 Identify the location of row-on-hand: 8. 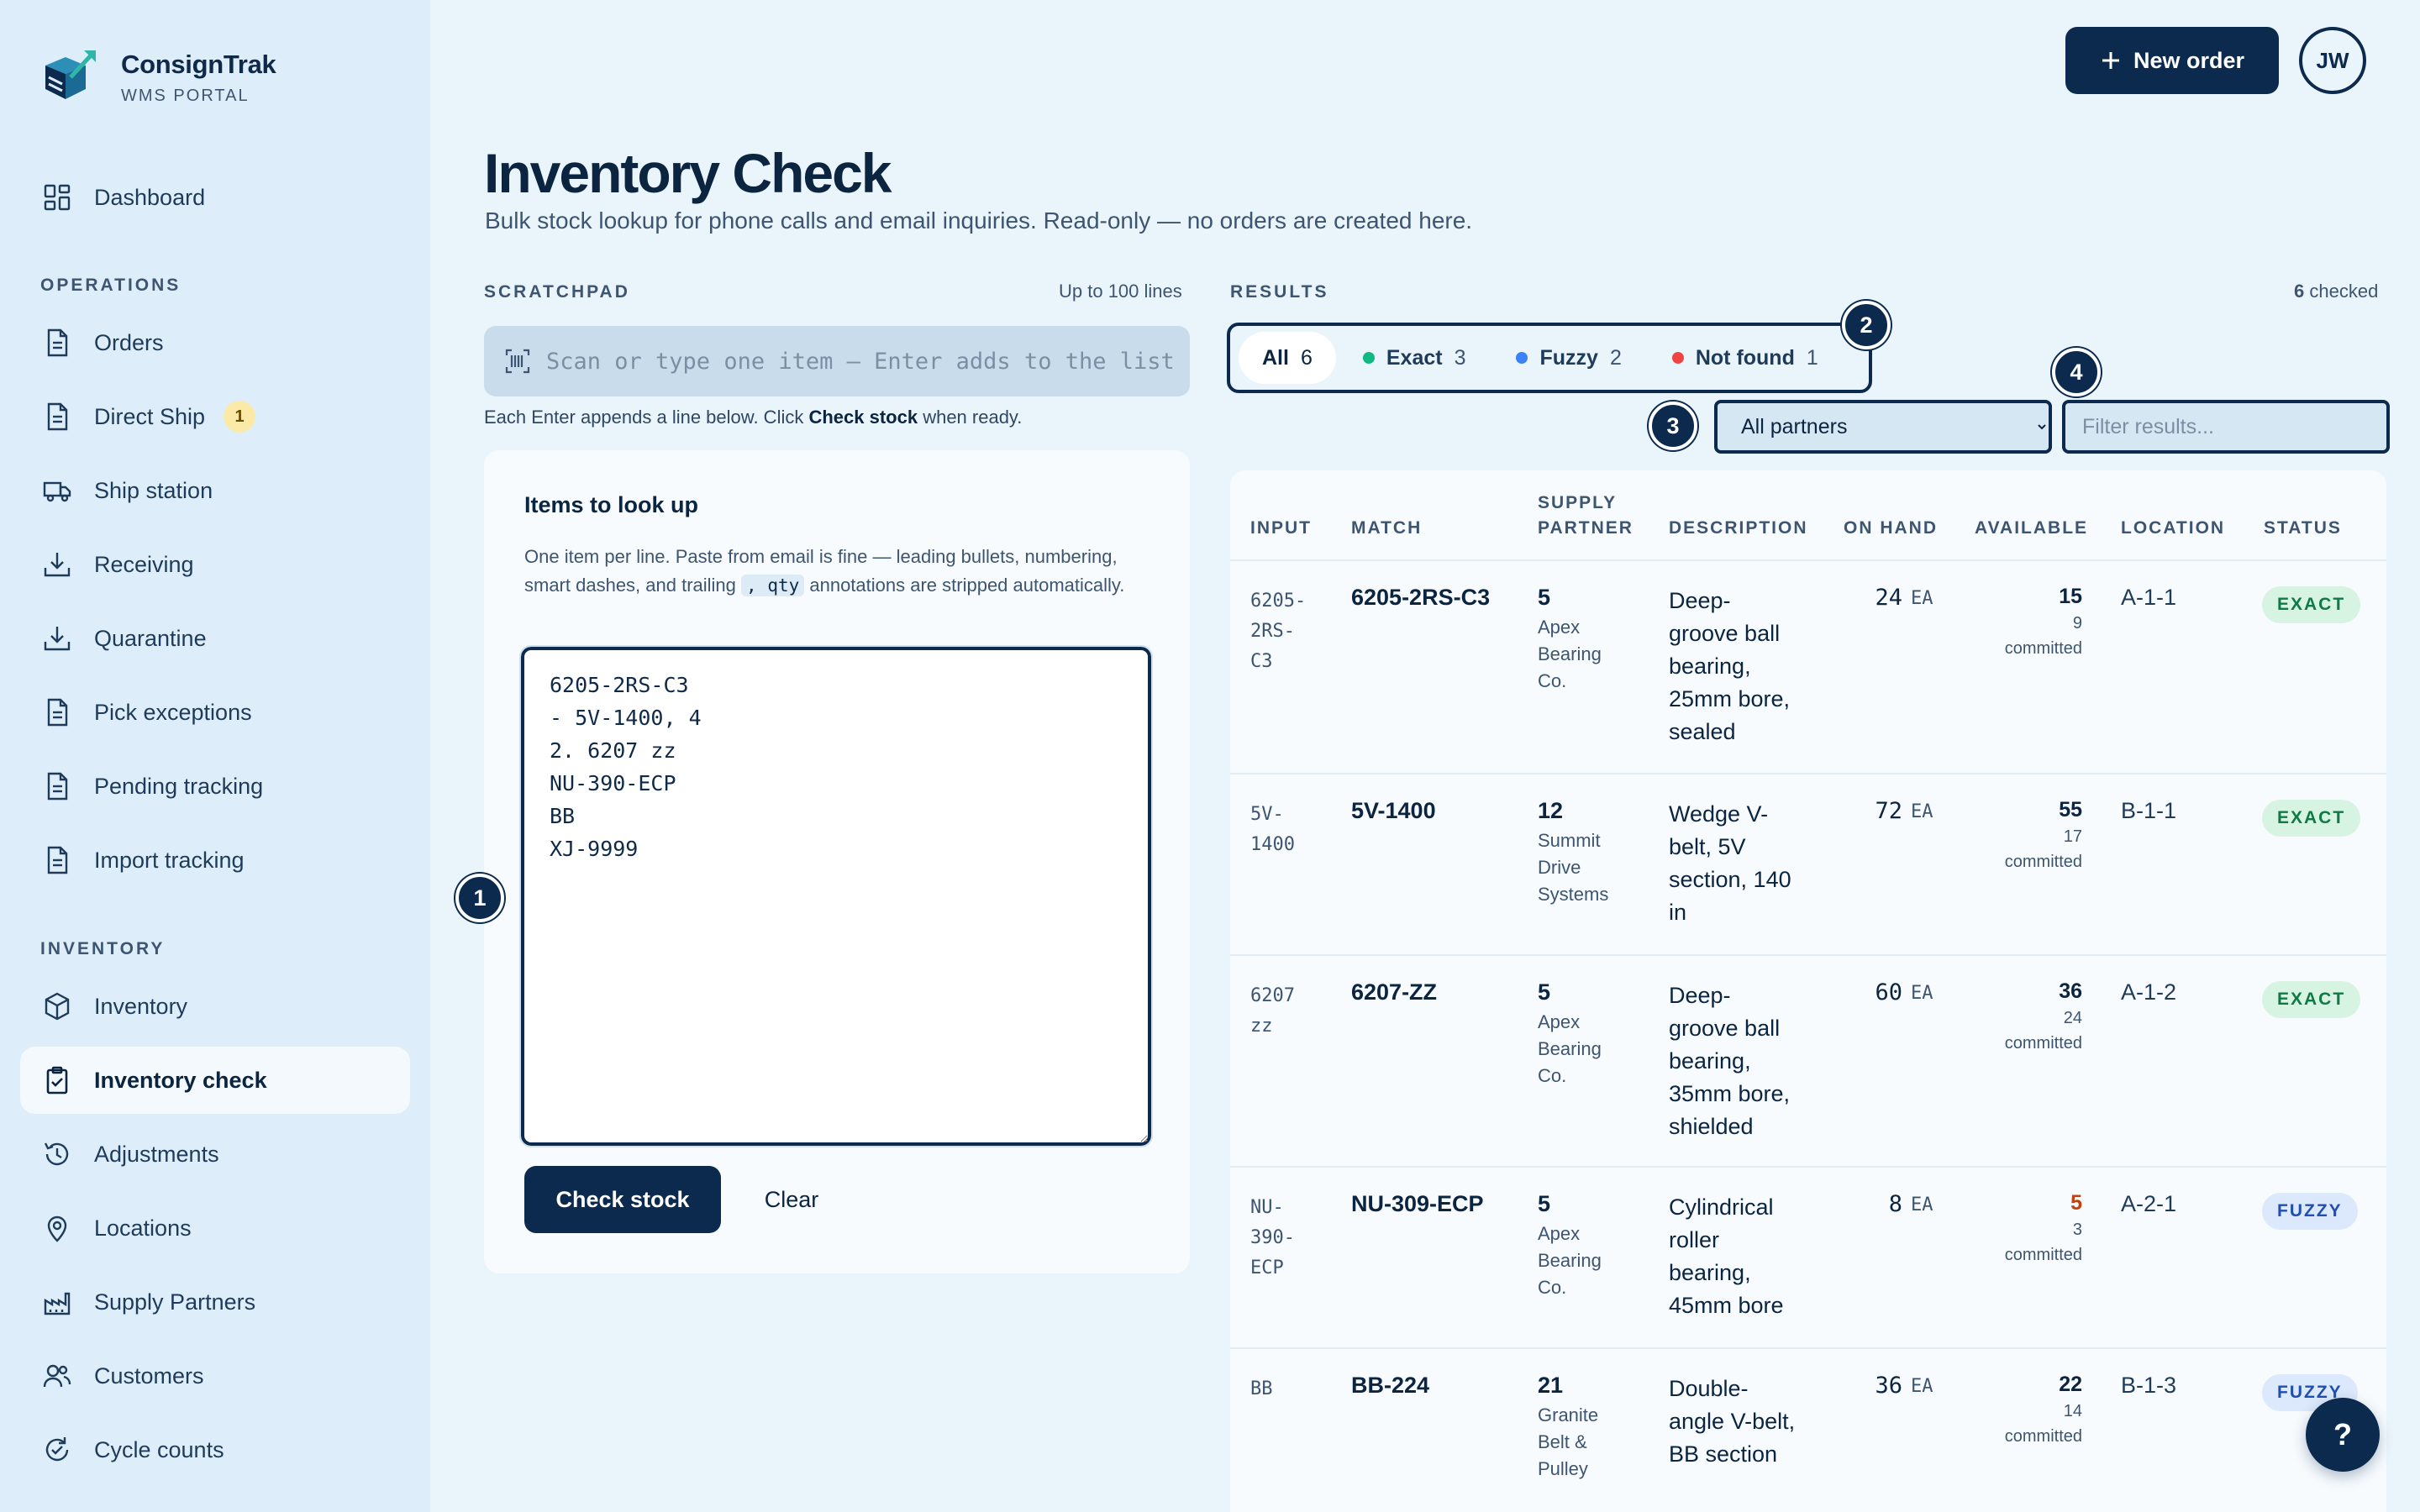
(1895, 1204).